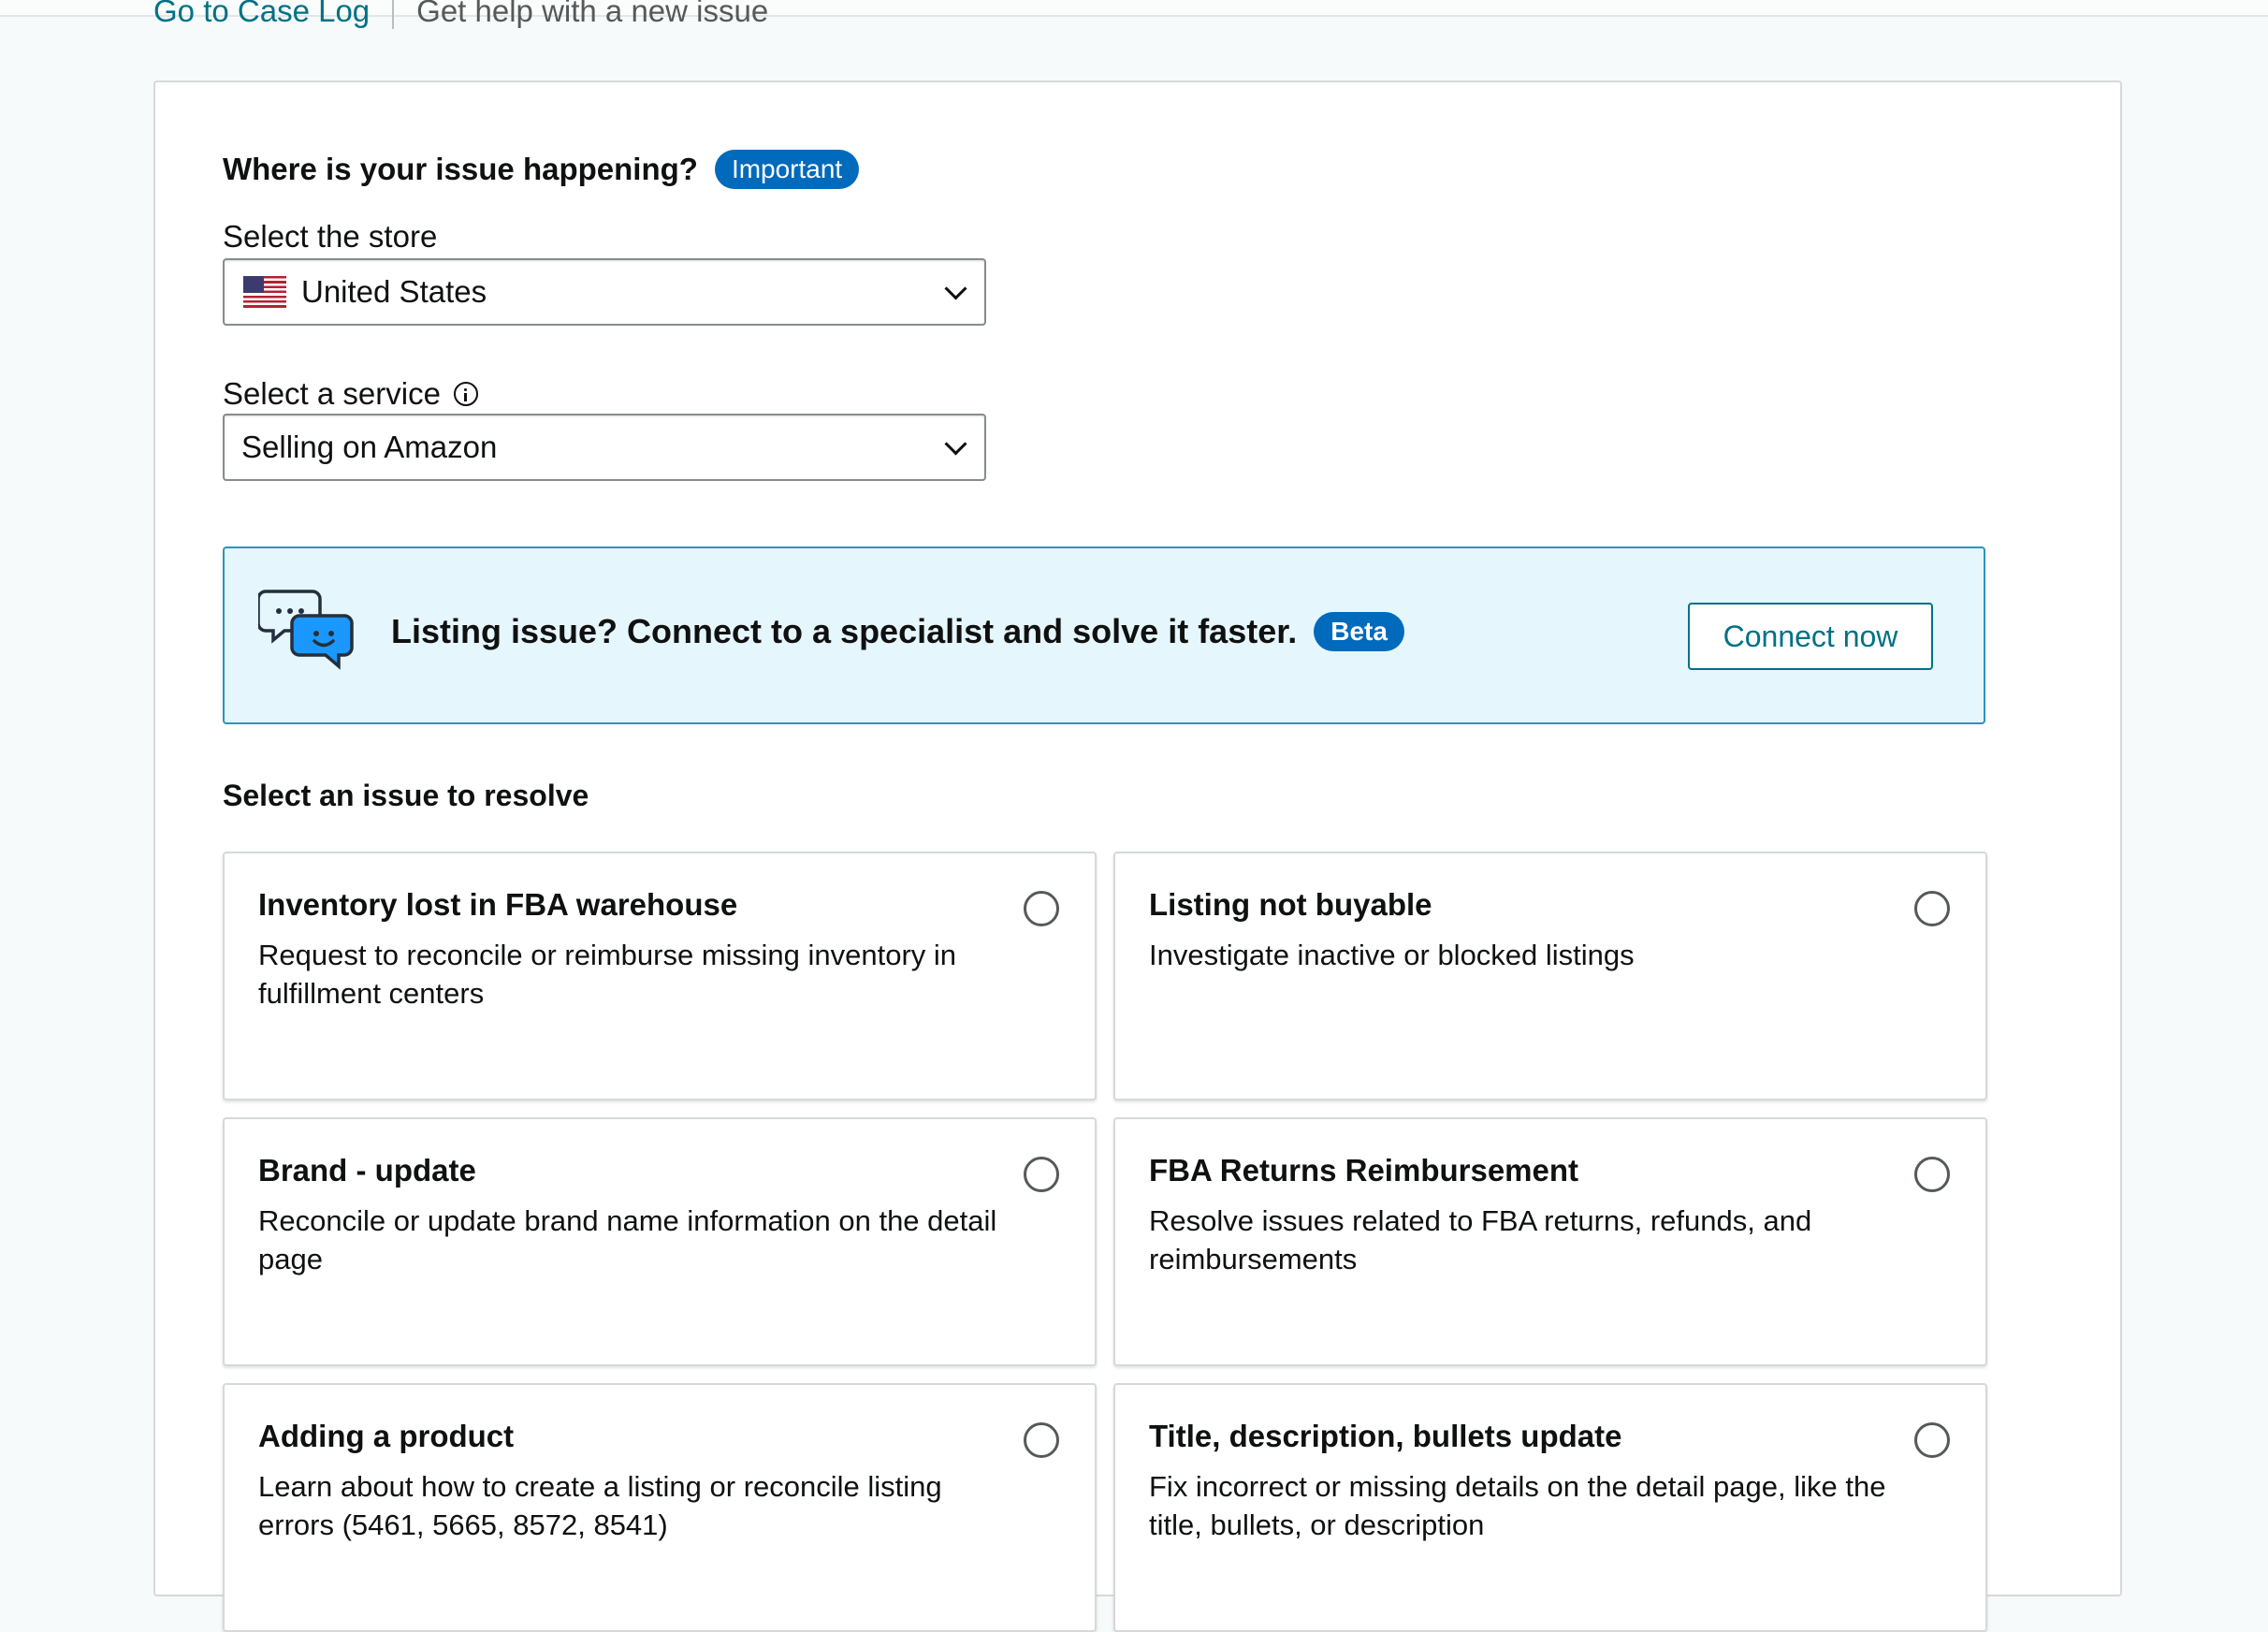 The image size is (2268, 1632). I want to click on service-label: Select a service, so click(351, 394).